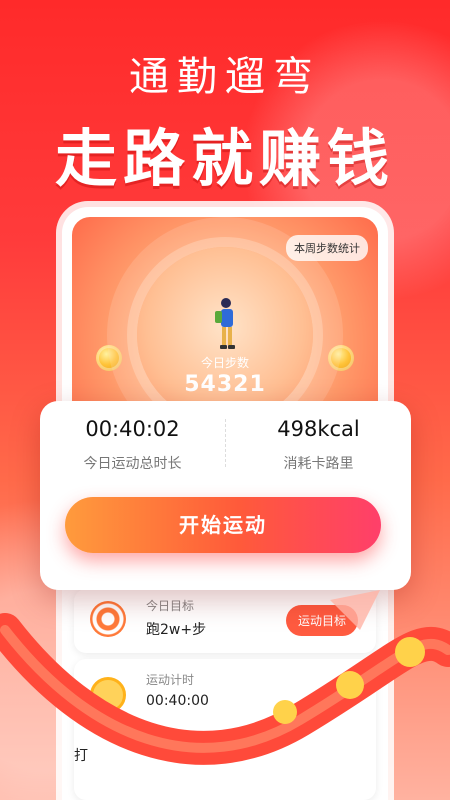 Image resolution: width=450 pixels, height=800 pixels. I want to click on duration-stat: 00:40:02 今日运动总时长, so click(132, 445).